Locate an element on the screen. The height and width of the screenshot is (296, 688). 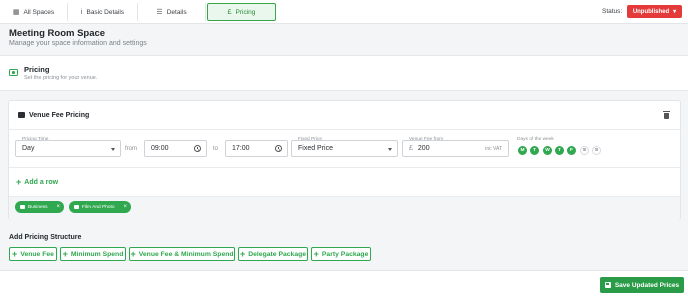
status-value: Unpublished is located at coordinates (651, 11).